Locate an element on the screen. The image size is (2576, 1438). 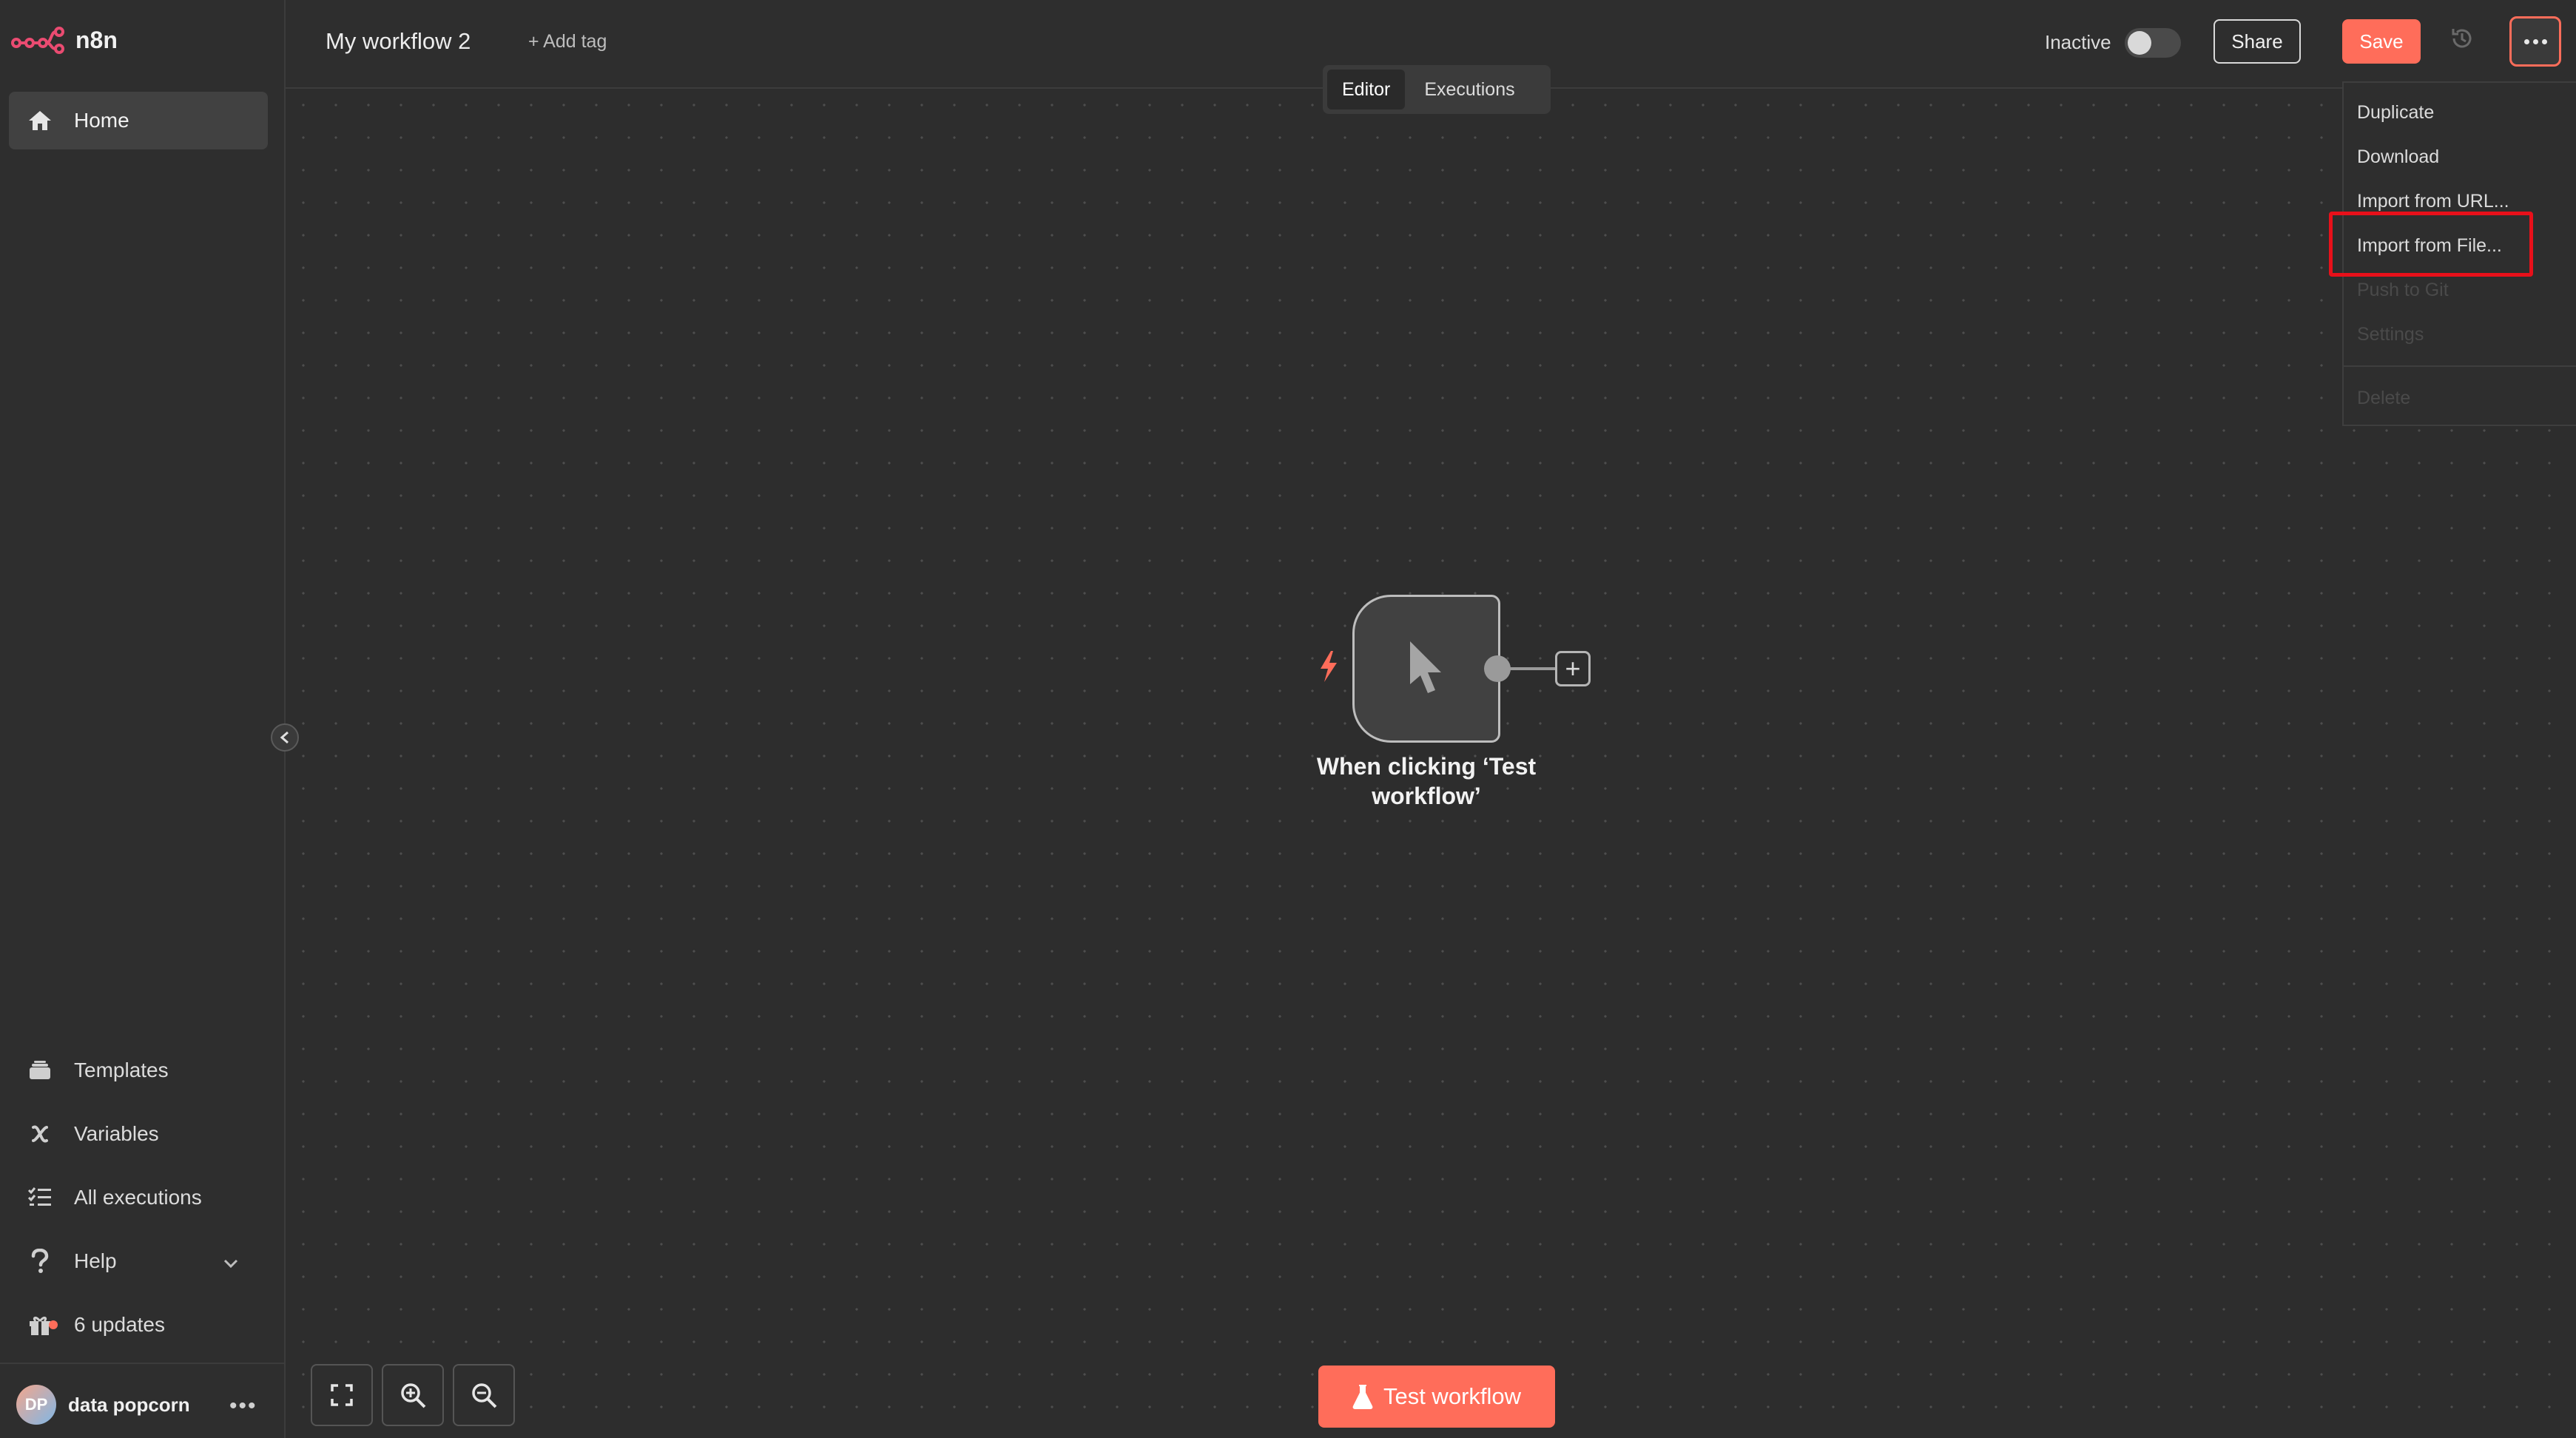
active-toggle is located at coordinates (2153, 43).